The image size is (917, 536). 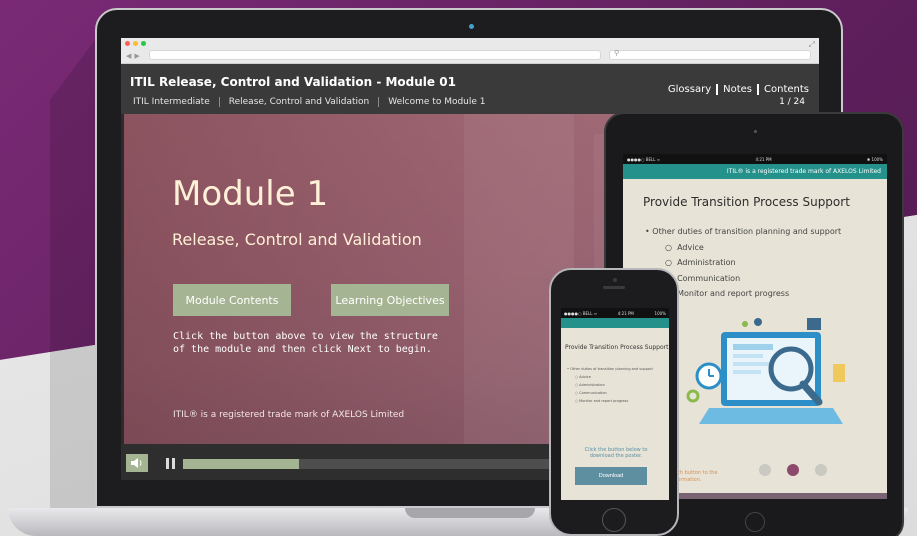 I want to click on battery-label: ✱ 100%, so click(x=874, y=159).